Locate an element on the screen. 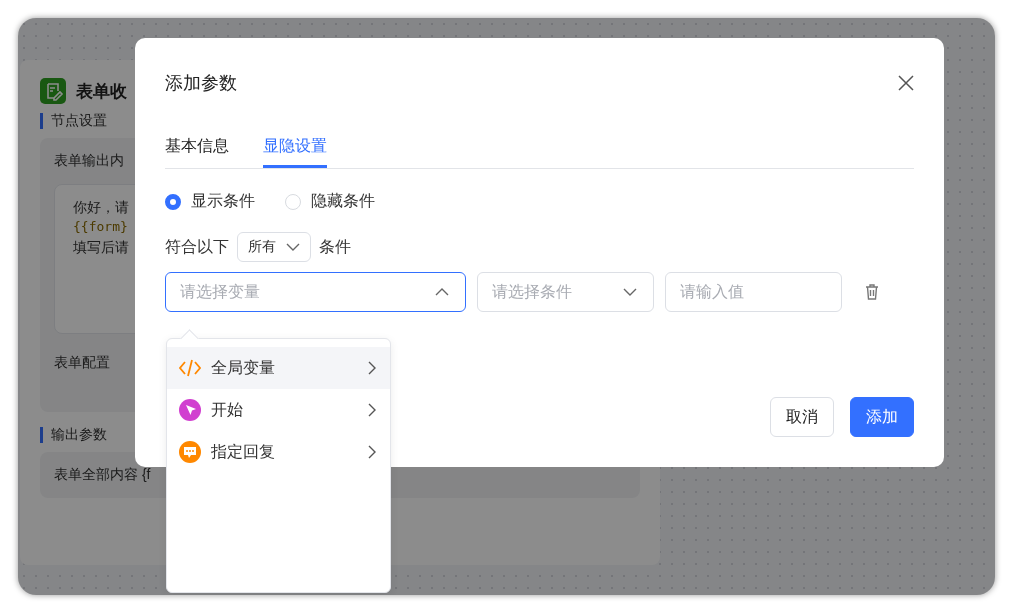 The image size is (1012, 614). field-label: 表单配置 is located at coordinates (82, 363).